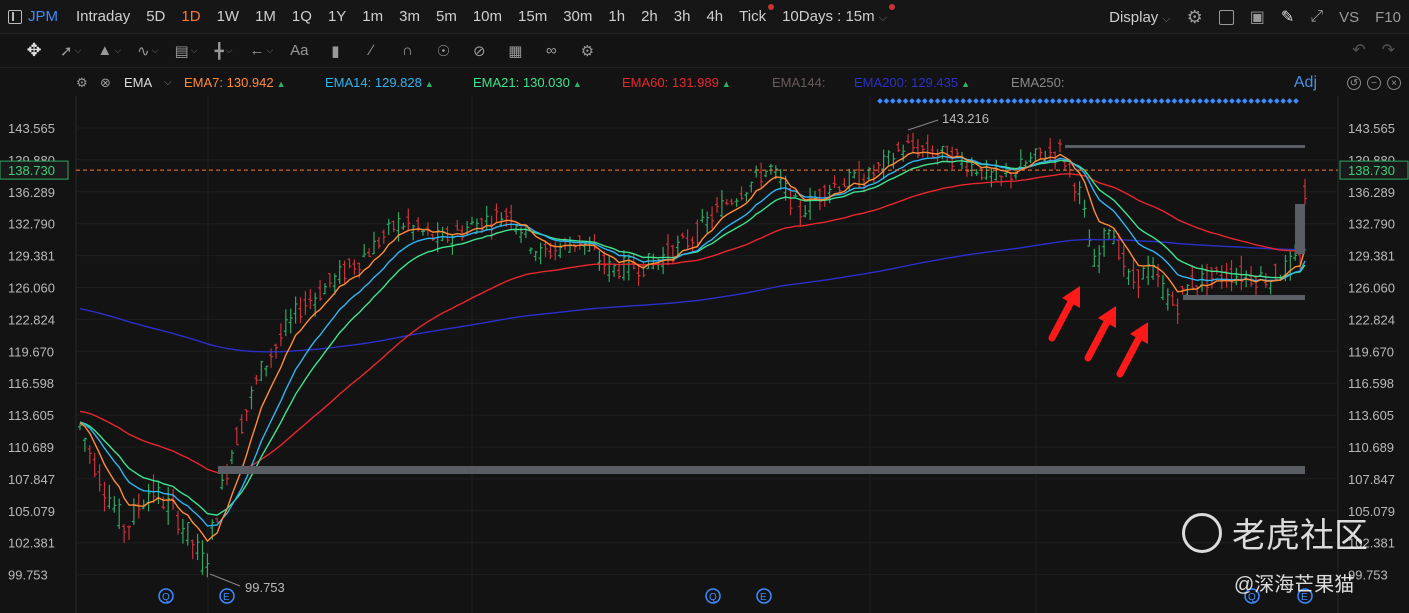 This screenshot has width=1409, height=613. What do you see at coordinates (224, 51) in the screenshot?
I see `measure-icon: ╋ ⌵` at bounding box center [224, 51].